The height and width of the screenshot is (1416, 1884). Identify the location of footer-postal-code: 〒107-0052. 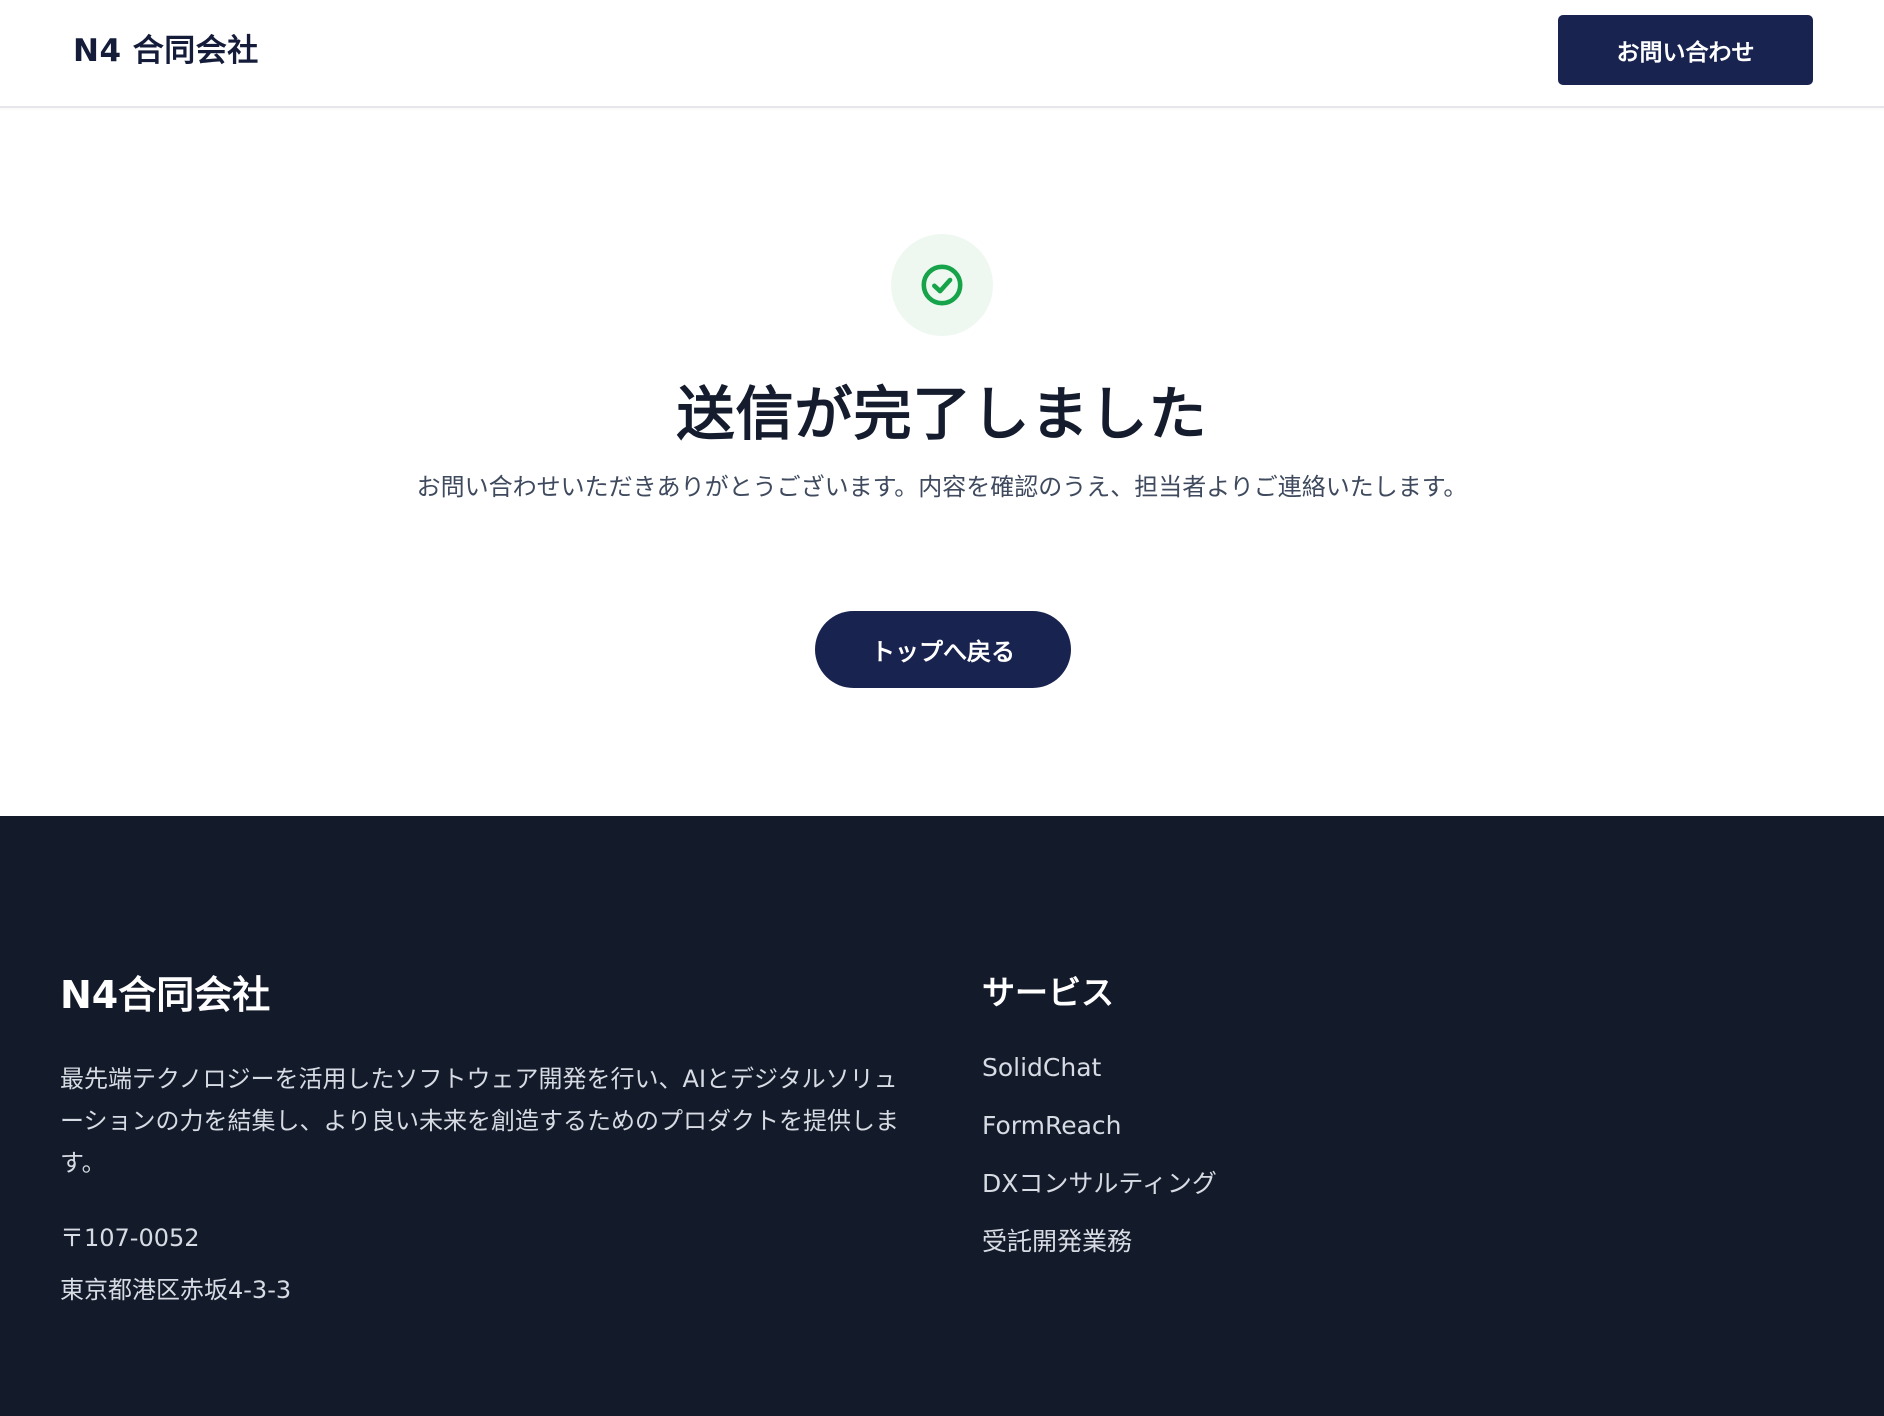
(130, 1238).